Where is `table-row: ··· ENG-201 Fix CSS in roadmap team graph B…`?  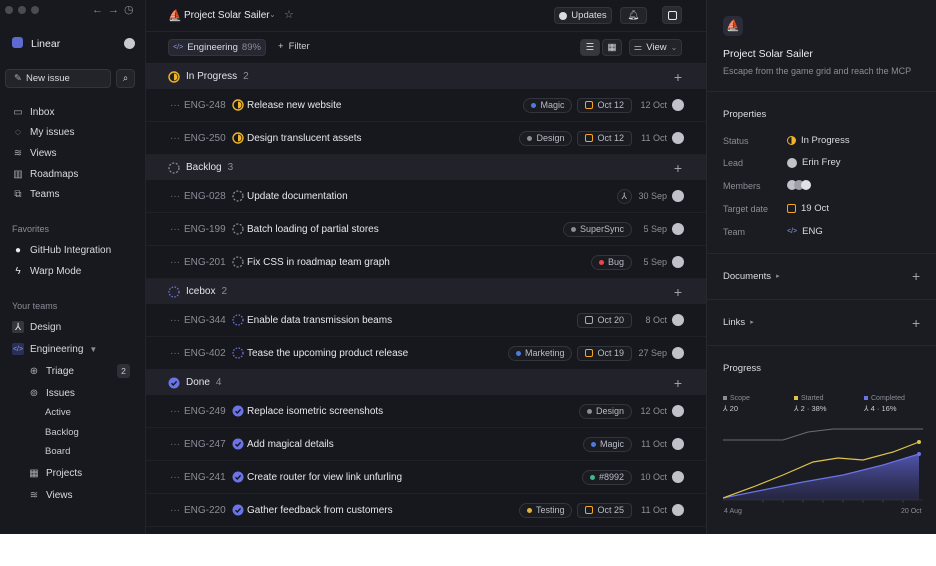 table-row: ··· ENG-201 Fix CSS in roadmap team graph B… is located at coordinates (426, 262).